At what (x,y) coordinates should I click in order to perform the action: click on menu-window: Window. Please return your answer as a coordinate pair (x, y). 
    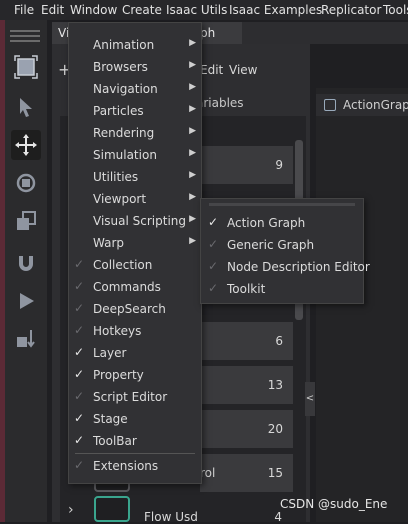
    Looking at the image, I should click on (93, 10).